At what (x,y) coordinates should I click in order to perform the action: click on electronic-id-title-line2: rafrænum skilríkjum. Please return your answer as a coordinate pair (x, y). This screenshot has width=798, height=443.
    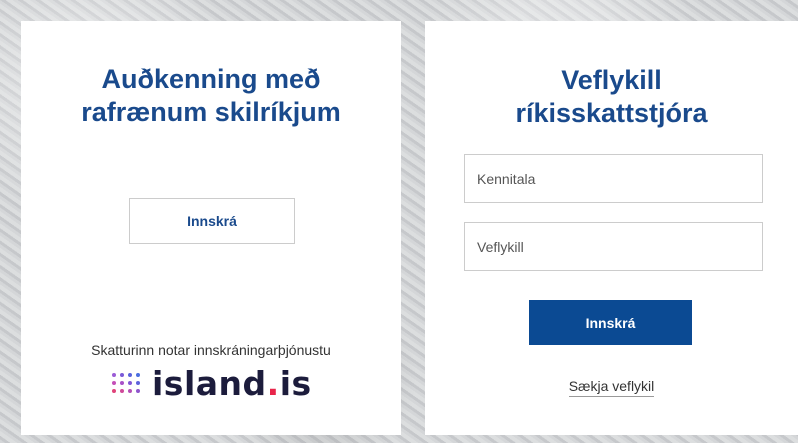
    Looking at the image, I should click on (211, 112).